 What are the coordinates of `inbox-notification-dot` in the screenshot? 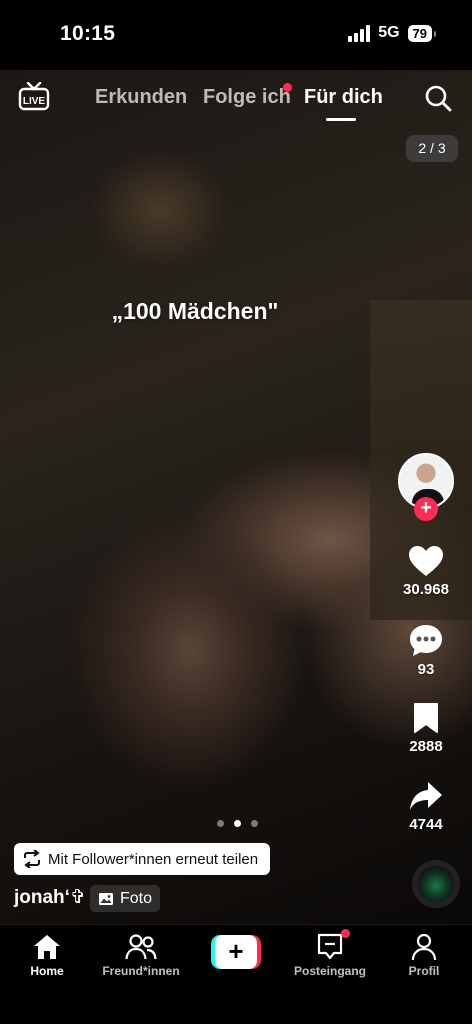 It's located at (345, 933).